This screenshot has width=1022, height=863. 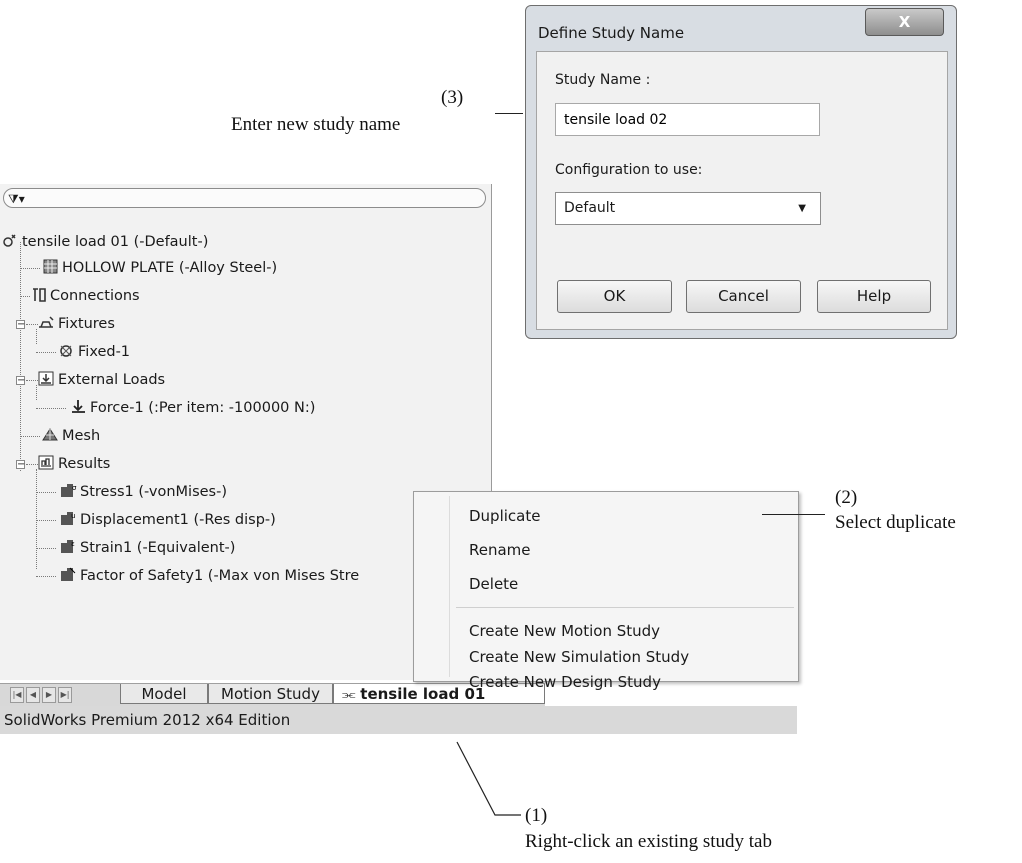 I want to click on tree-item-force-1: Force-1 (:Per item: -100000 N:), so click(x=192, y=408).